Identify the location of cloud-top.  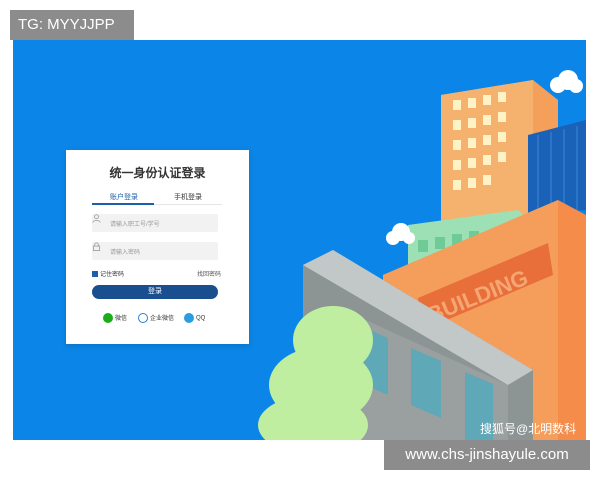
(566, 81).